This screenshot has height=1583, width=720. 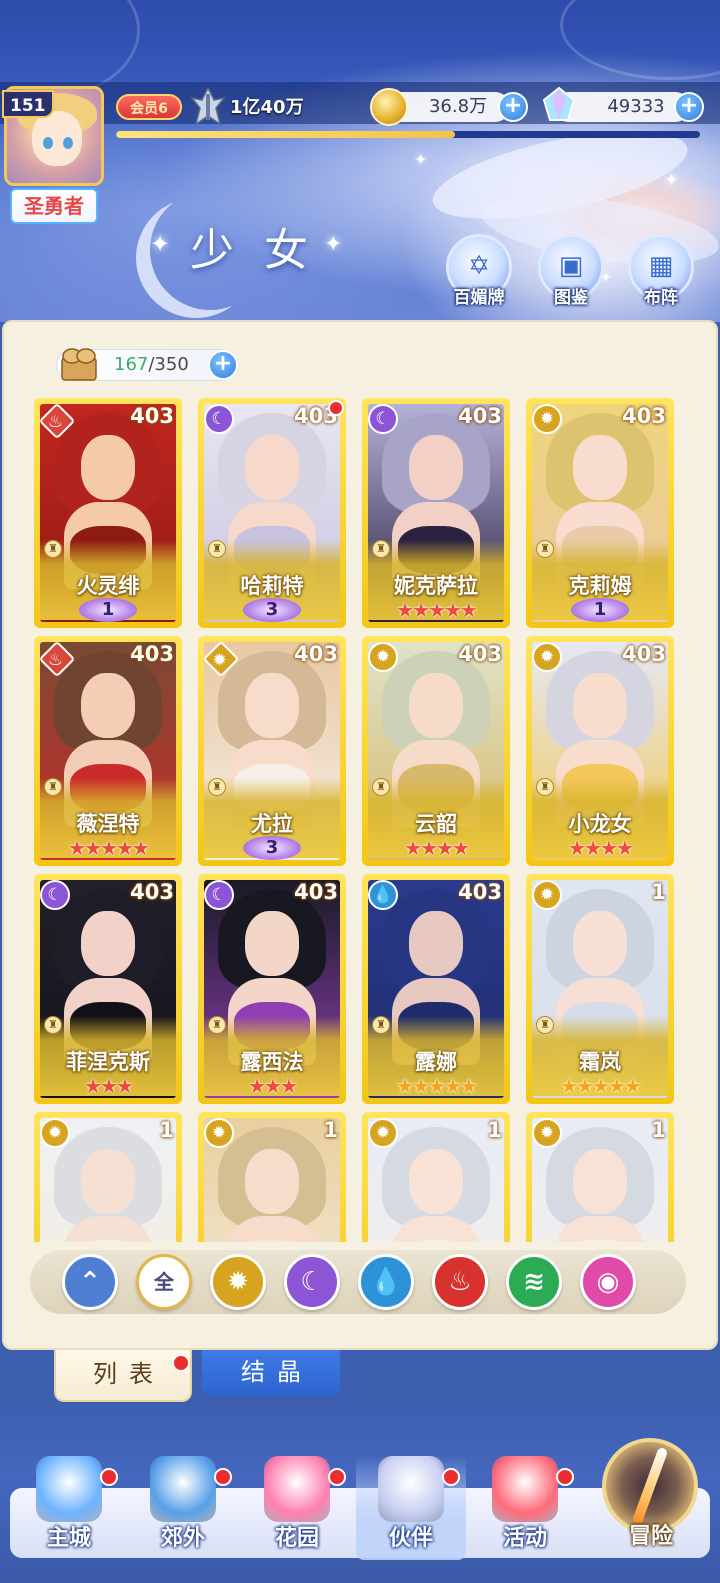 I want to click on expand-roster-button: +, so click(x=223, y=365).